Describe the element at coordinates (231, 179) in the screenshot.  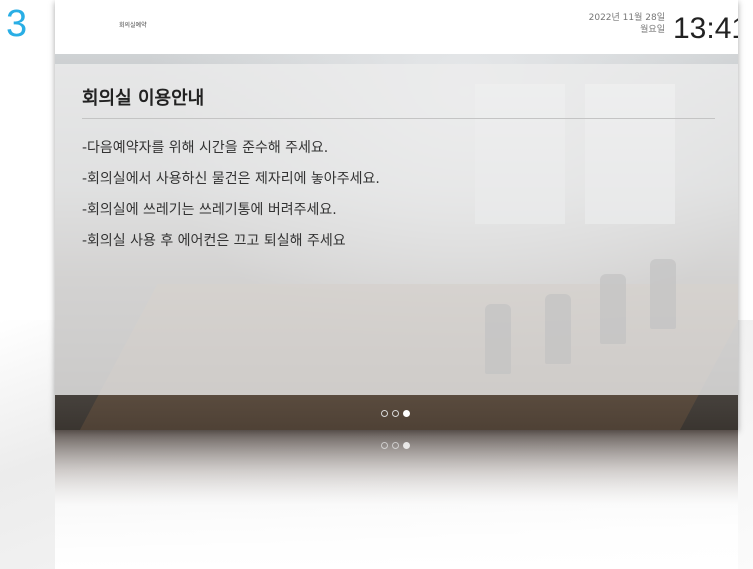
I see `notice-item: -회의실에서 사용하신 물건은 제자리에 놓아주세요.` at that location.